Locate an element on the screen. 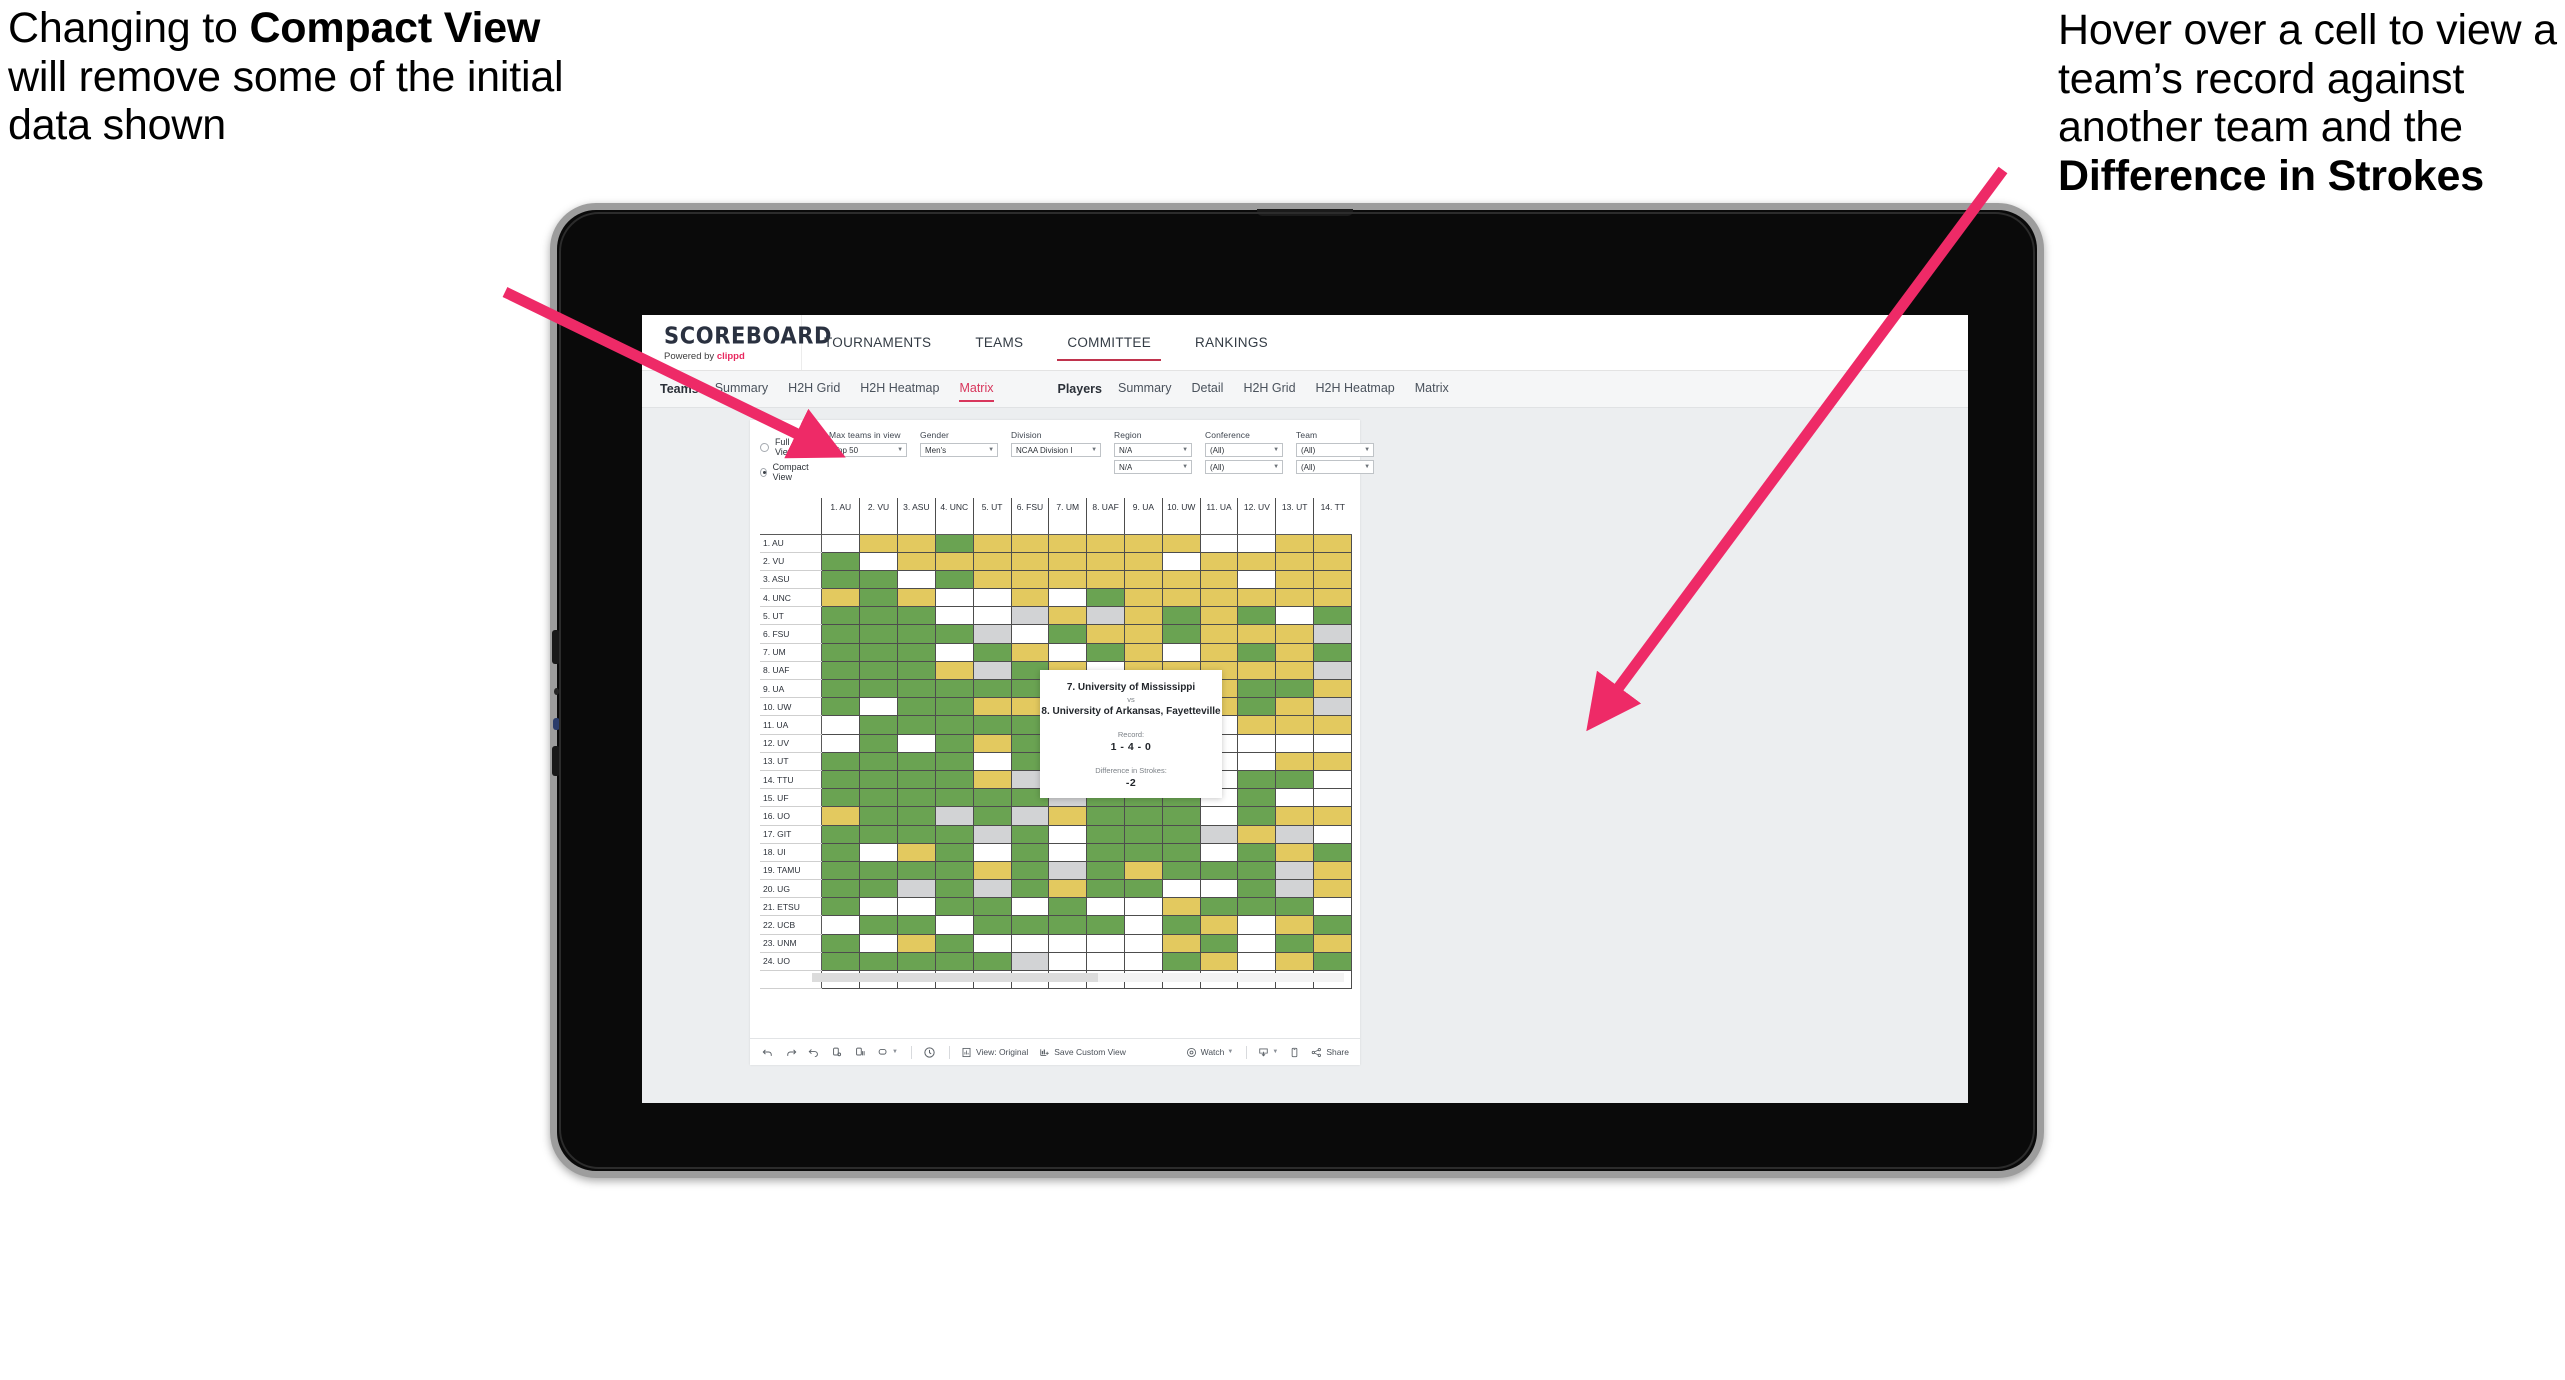 Image resolution: width=2565 pixels, height=1380 pixels. download-button: ▼ is located at coordinates (1268, 1052).